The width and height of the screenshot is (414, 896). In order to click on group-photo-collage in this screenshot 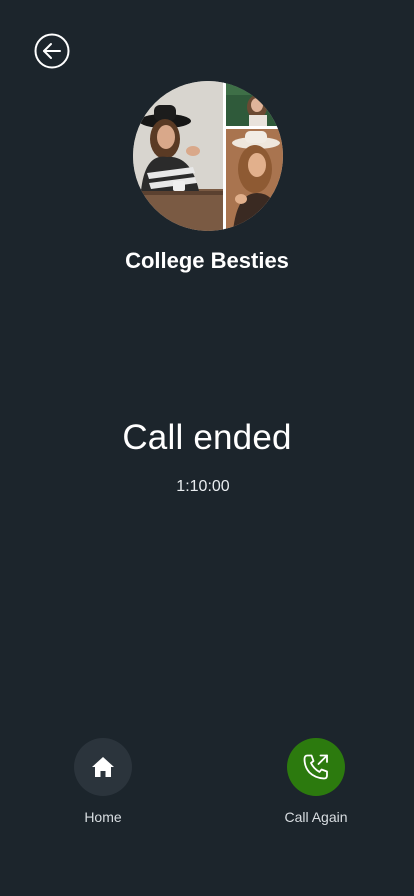, I will do `click(208, 156)`.